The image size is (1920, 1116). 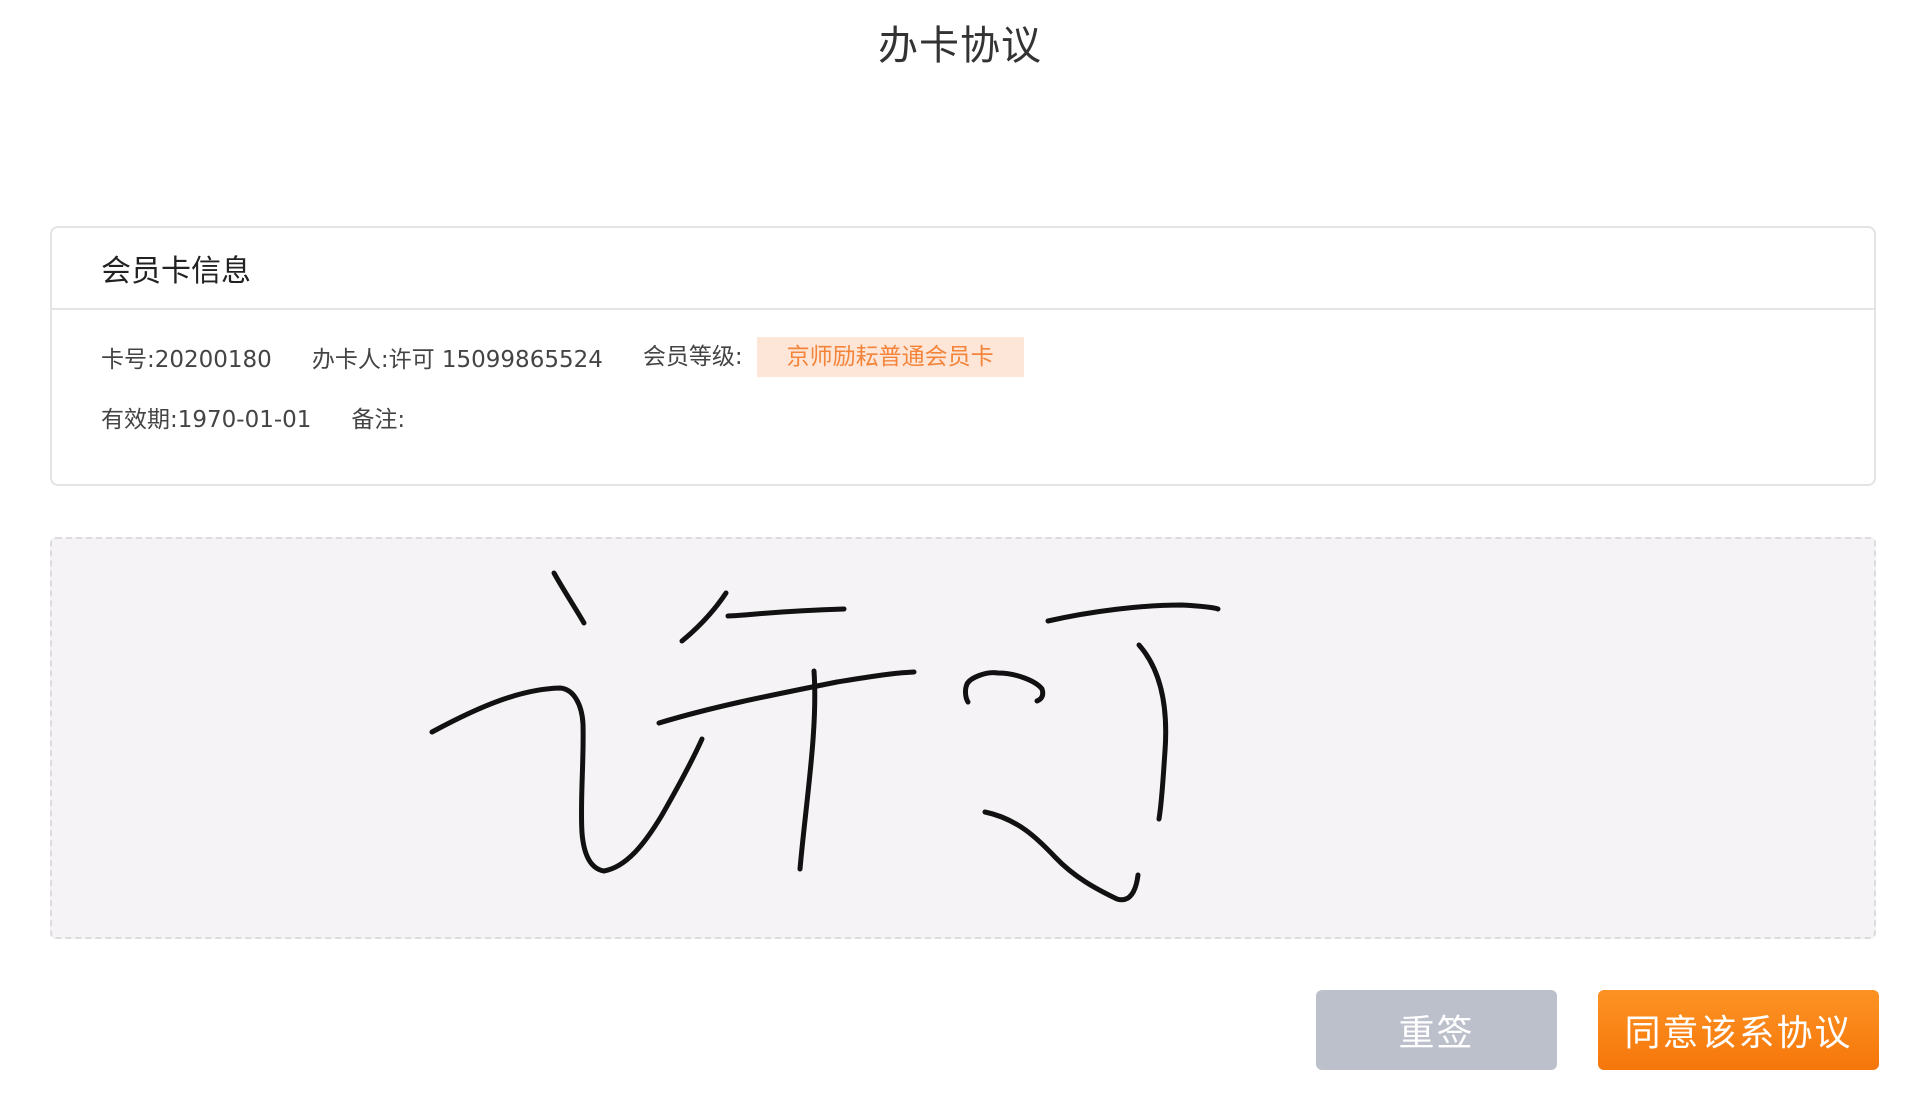 What do you see at coordinates (495, 360) in the screenshot?
I see `card-holder-value: 许可 15099865524` at bounding box center [495, 360].